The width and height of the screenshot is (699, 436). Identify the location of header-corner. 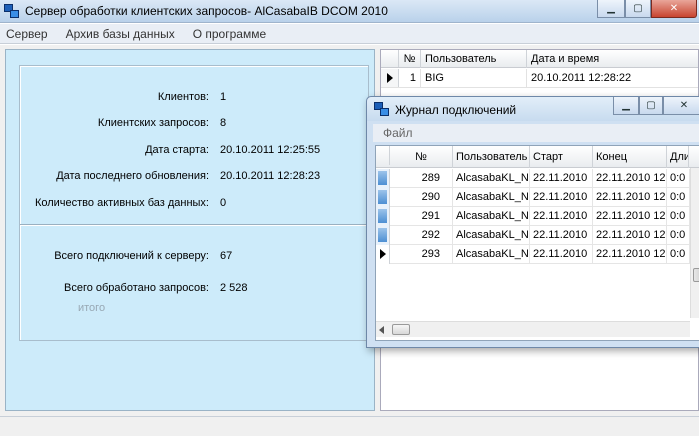
(390, 58).